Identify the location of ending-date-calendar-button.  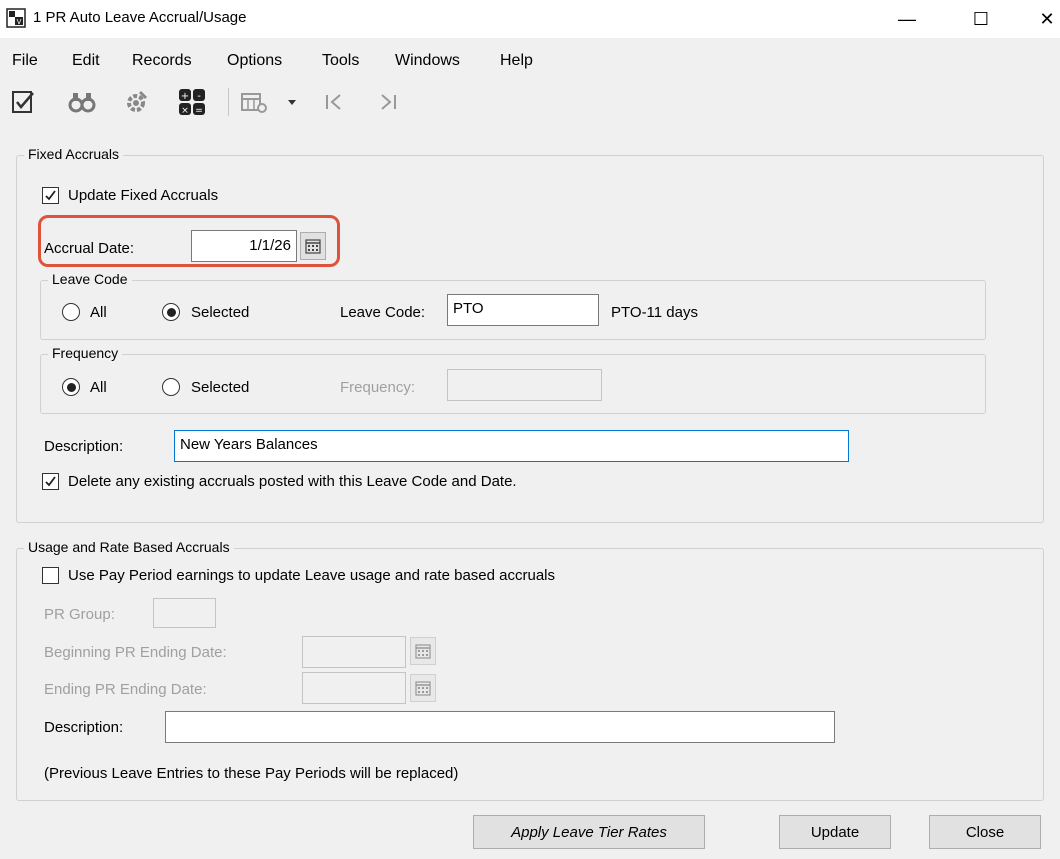
(423, 688).